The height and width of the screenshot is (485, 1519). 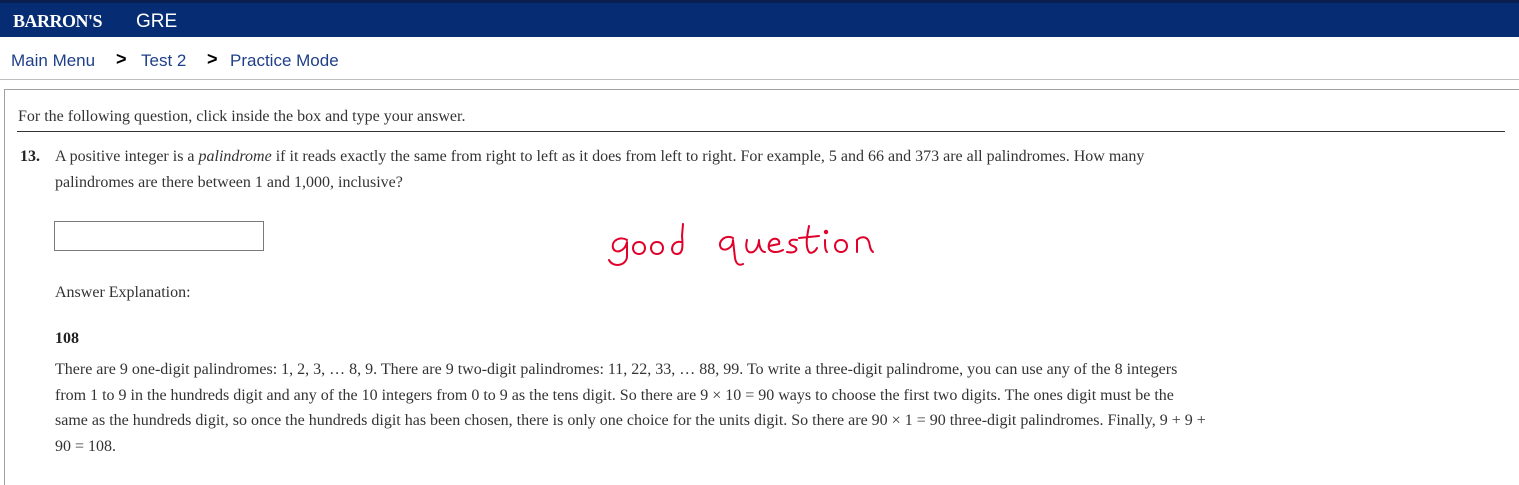 What do you see at coordinates (163, 61) in the screenshot?
I see `breadcrumb-test-2: Test 2` at bounding box center [163, 61].